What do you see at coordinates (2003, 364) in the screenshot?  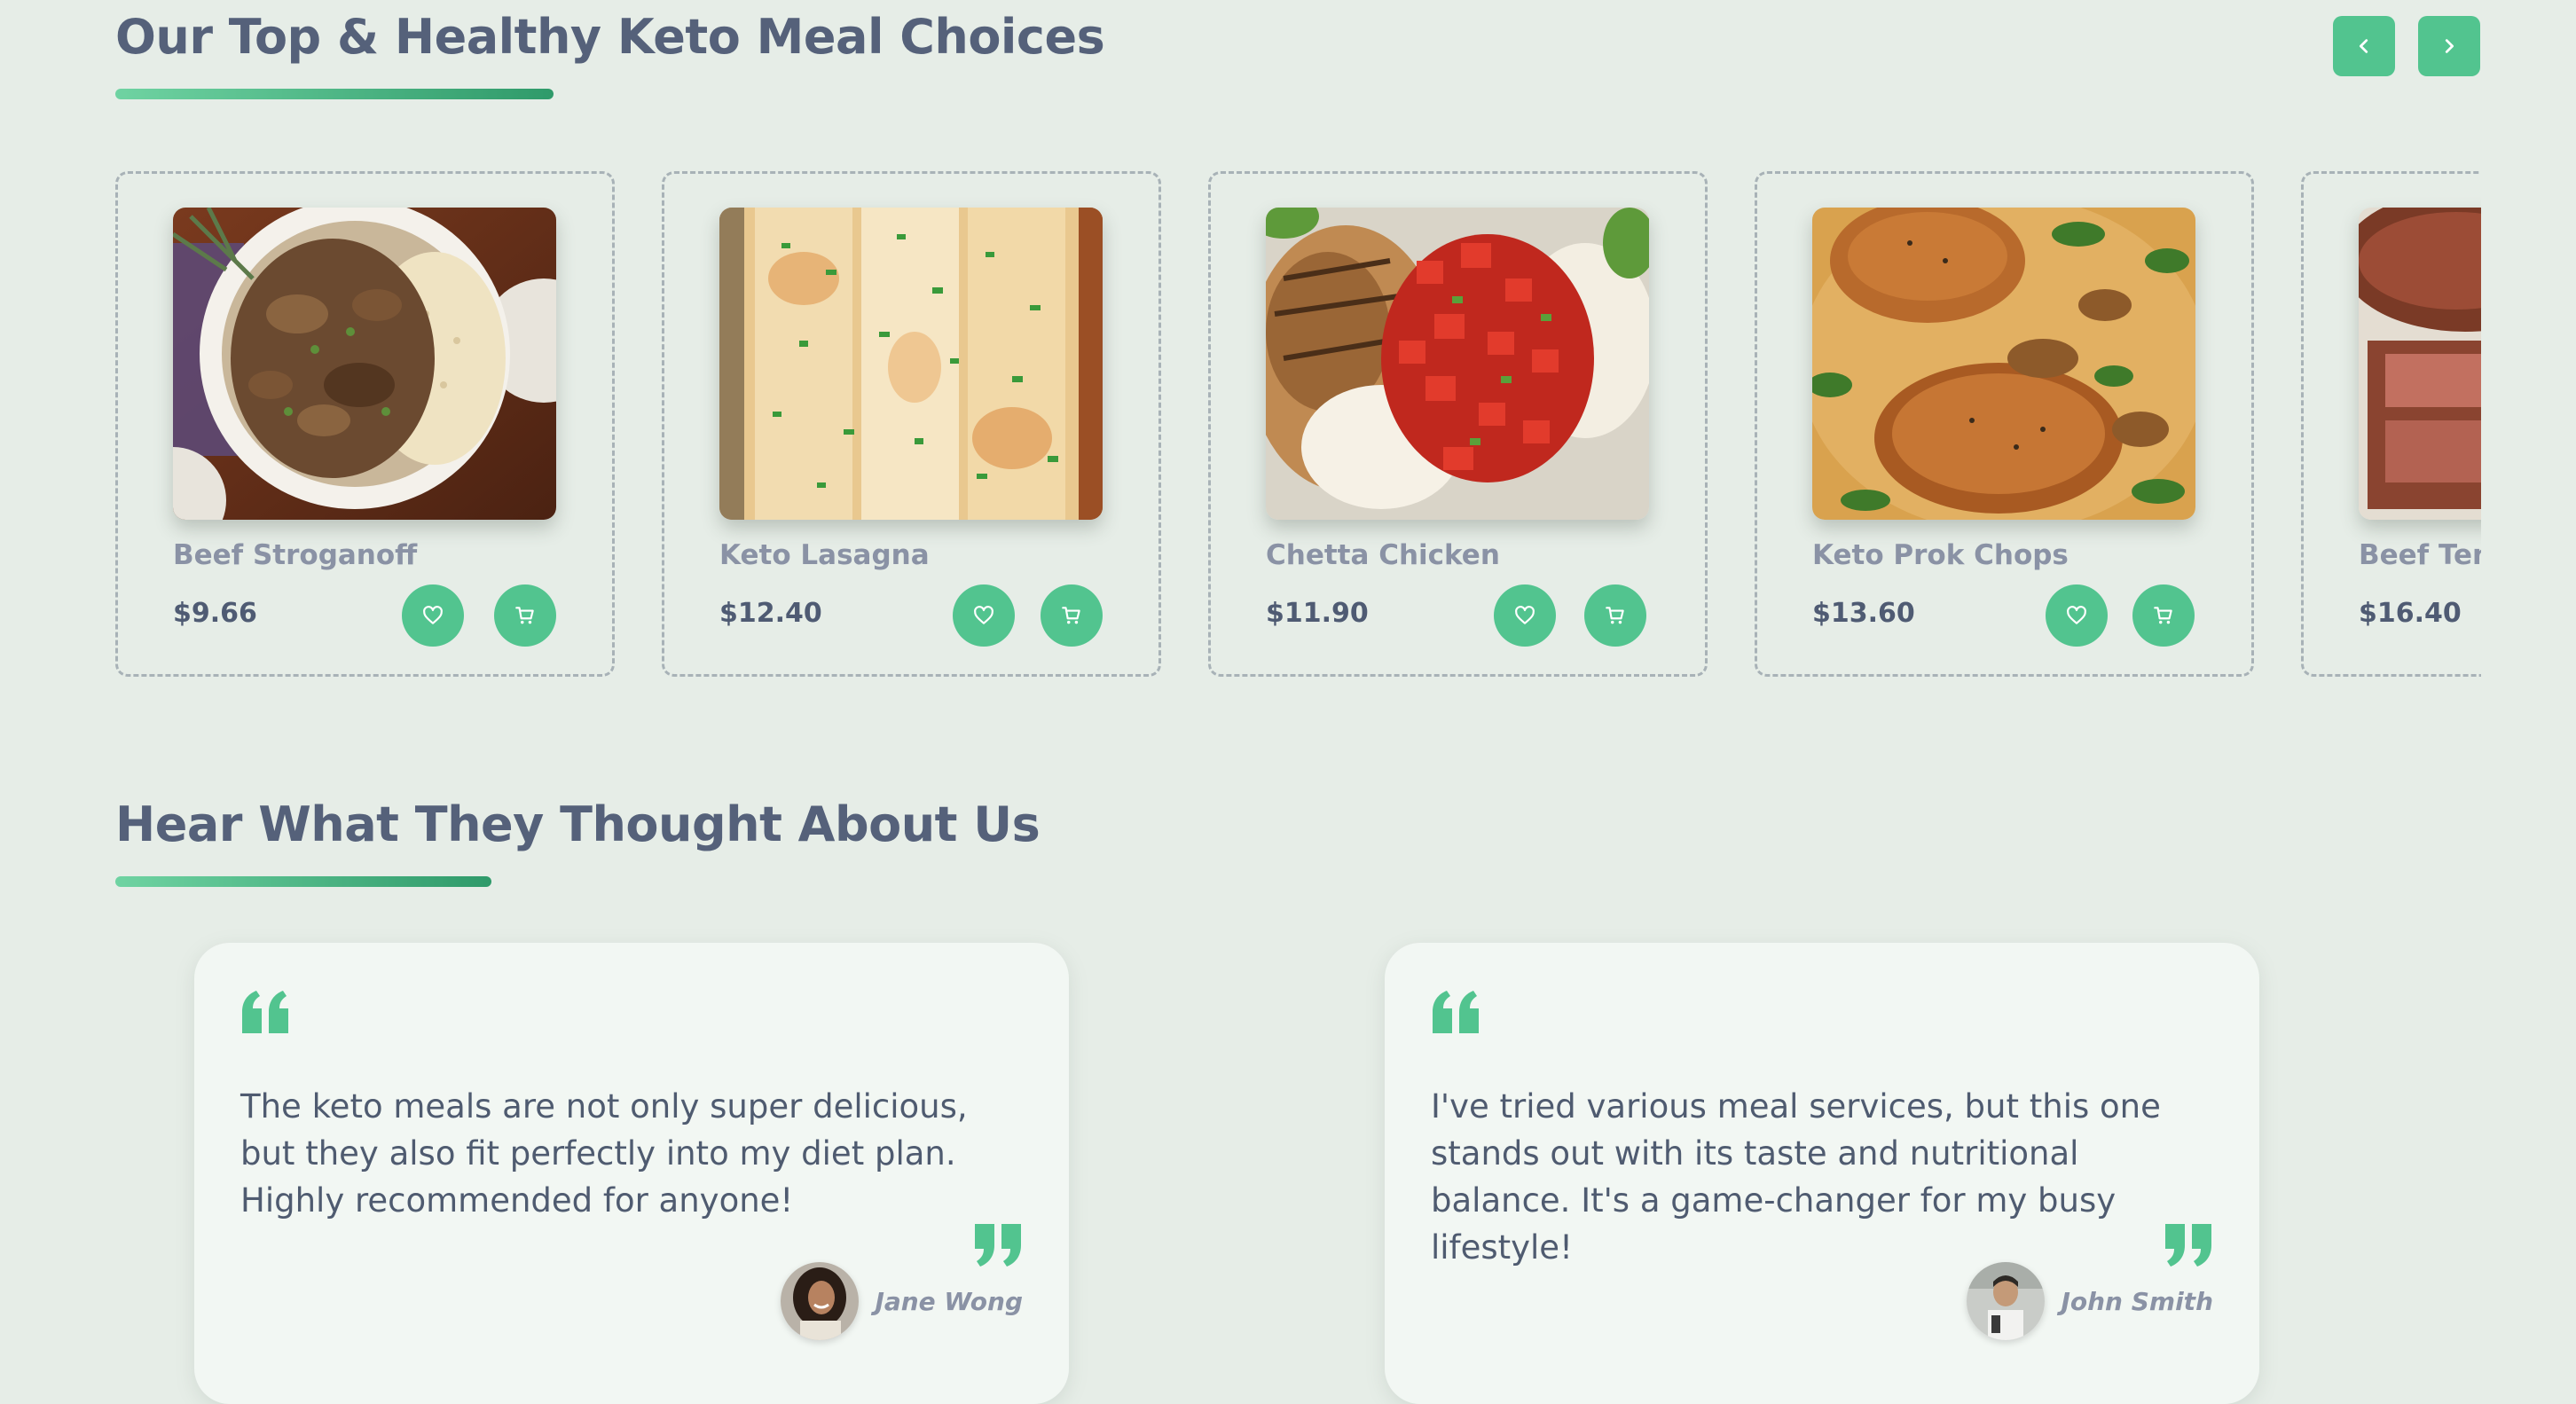 I see `meal-image-keto-prok-chops` at bounding box center [2003, 364].